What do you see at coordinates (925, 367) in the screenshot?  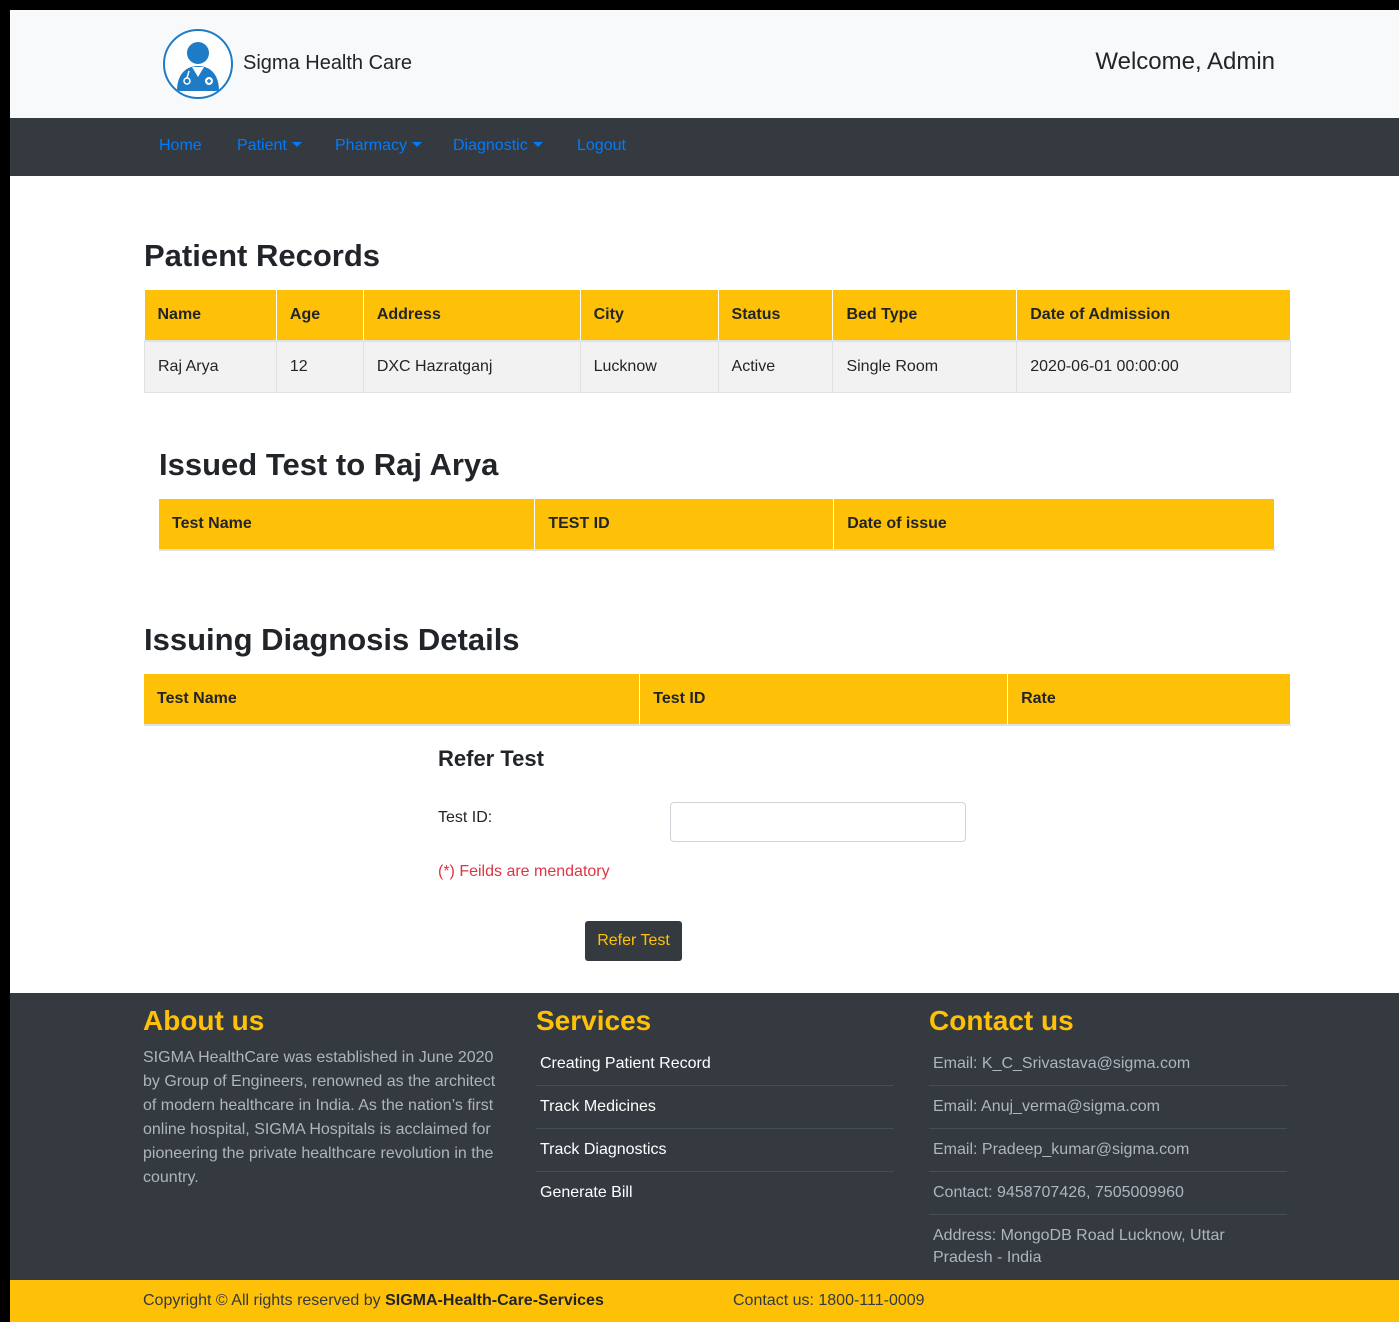 I see `table-cell: Single Room` at bounding box center [925, 367].